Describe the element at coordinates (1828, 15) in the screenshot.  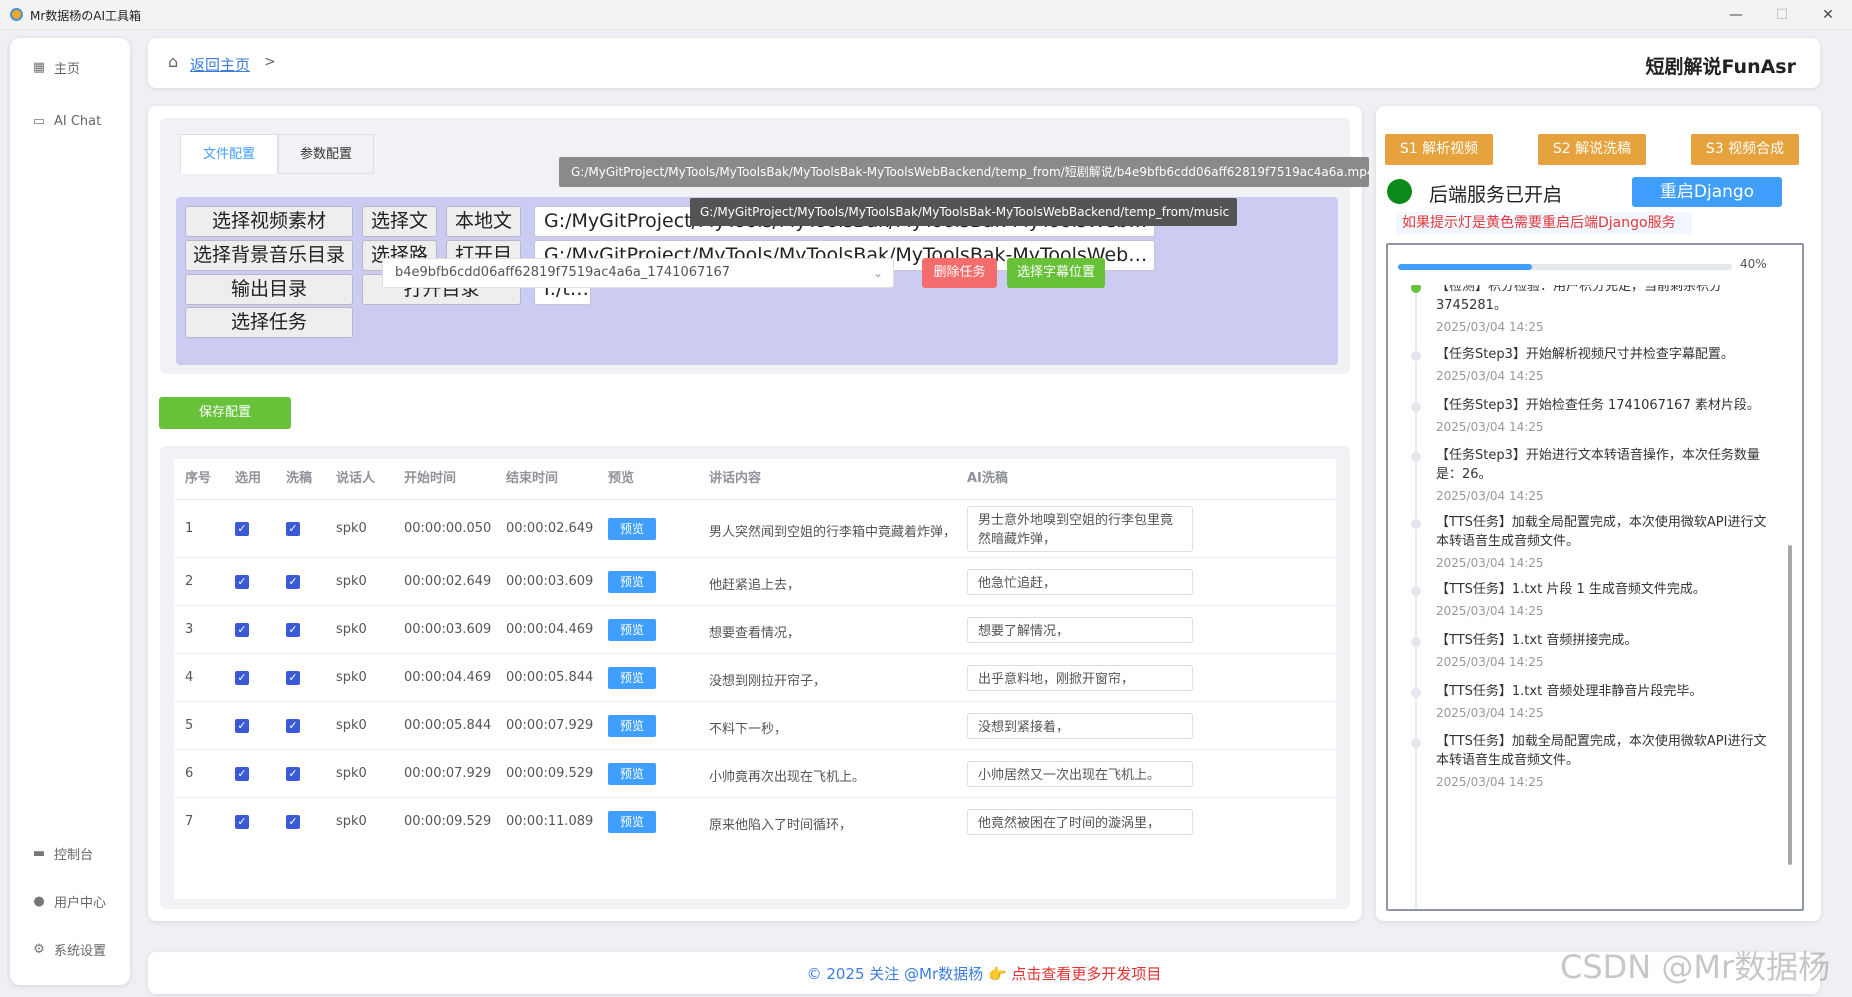
I see `close-button: ✕` at that location.